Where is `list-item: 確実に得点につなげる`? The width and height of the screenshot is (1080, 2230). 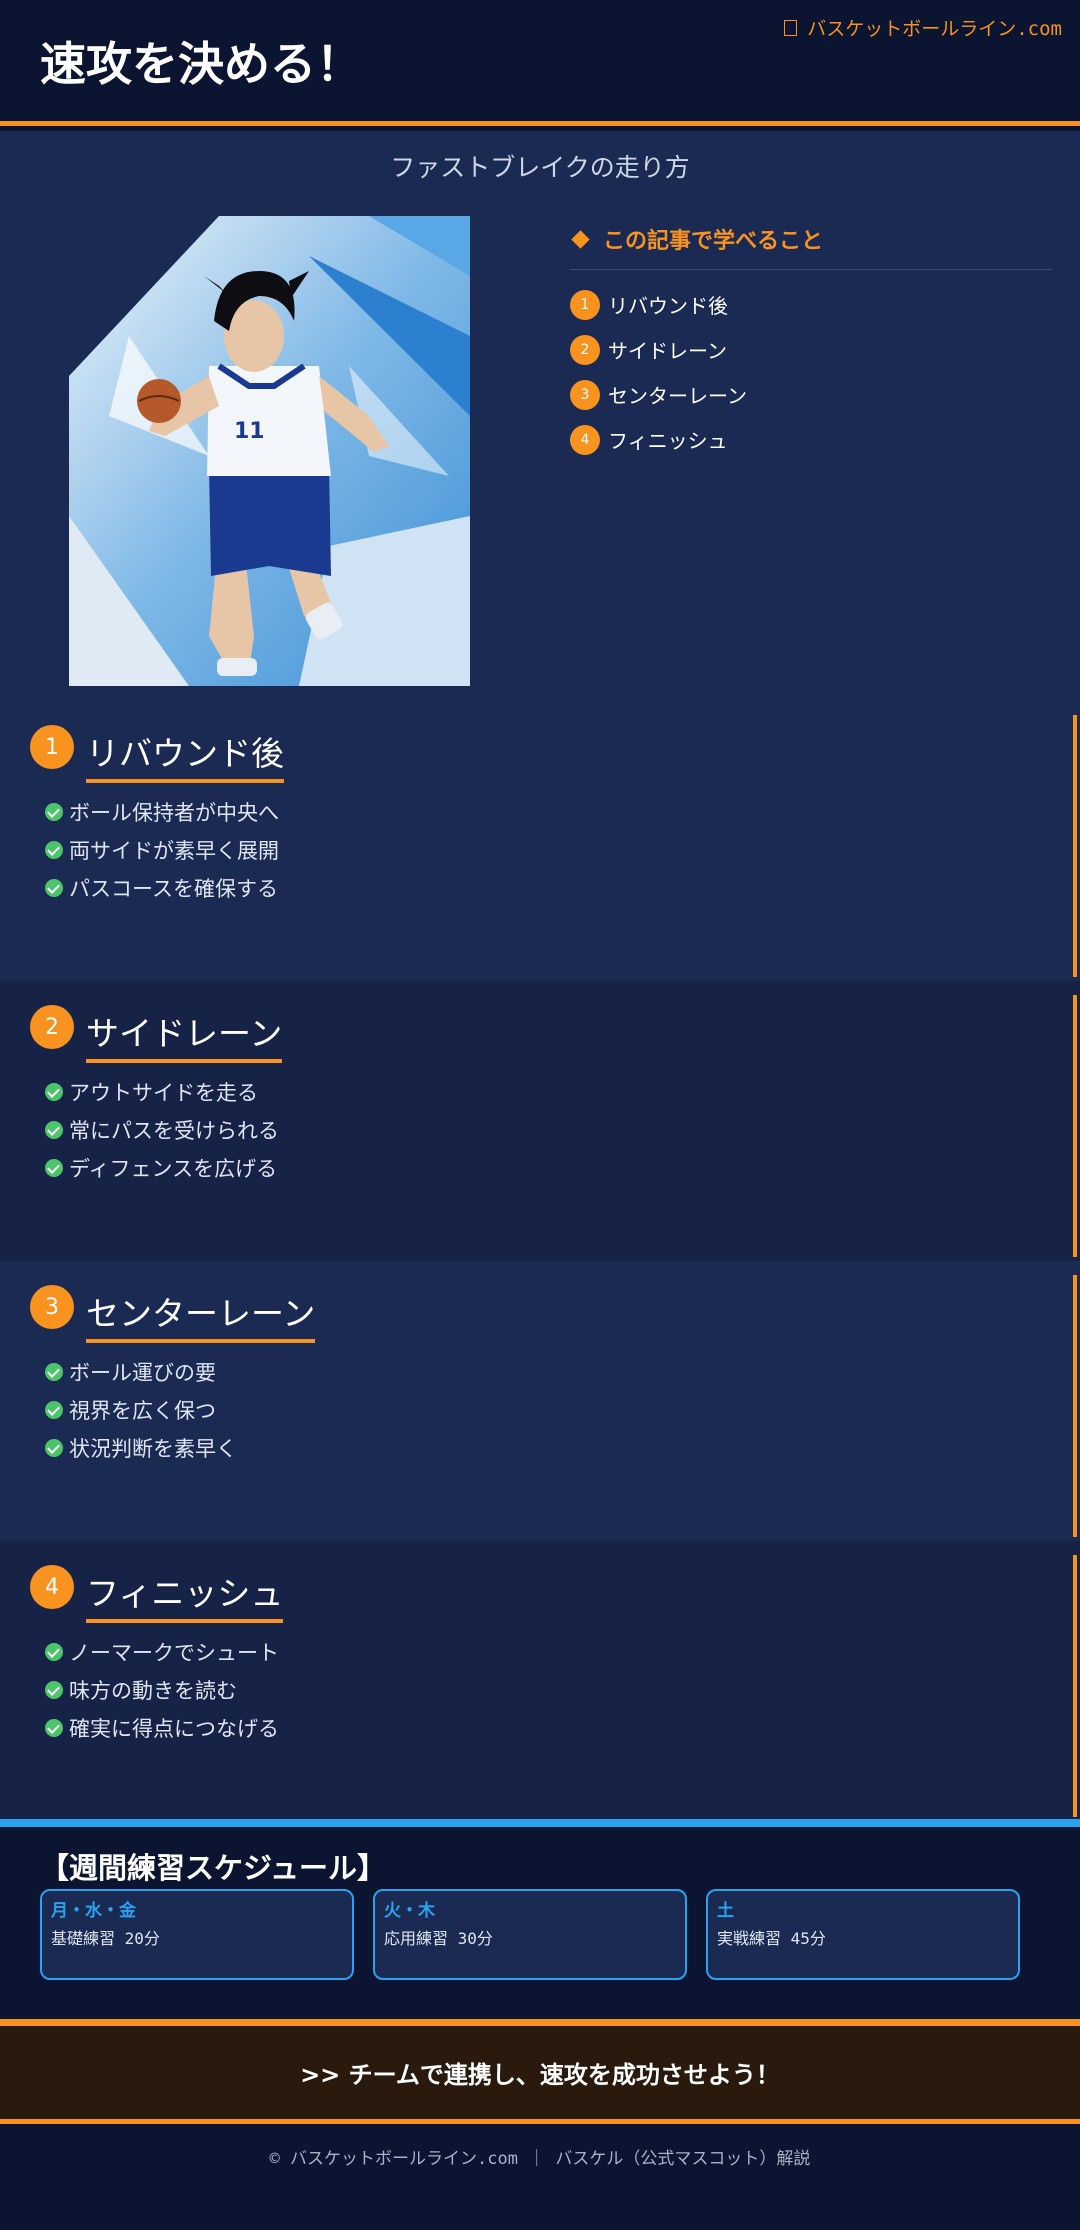 list-item: 確実に得点につなげる is located at coordinates (162, 1728).